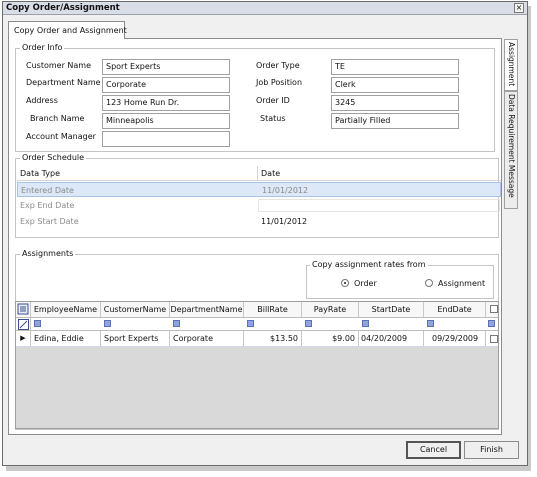 The image size is (537, 477). I want to click on job-position-label: Job Position, so click(279, 82).